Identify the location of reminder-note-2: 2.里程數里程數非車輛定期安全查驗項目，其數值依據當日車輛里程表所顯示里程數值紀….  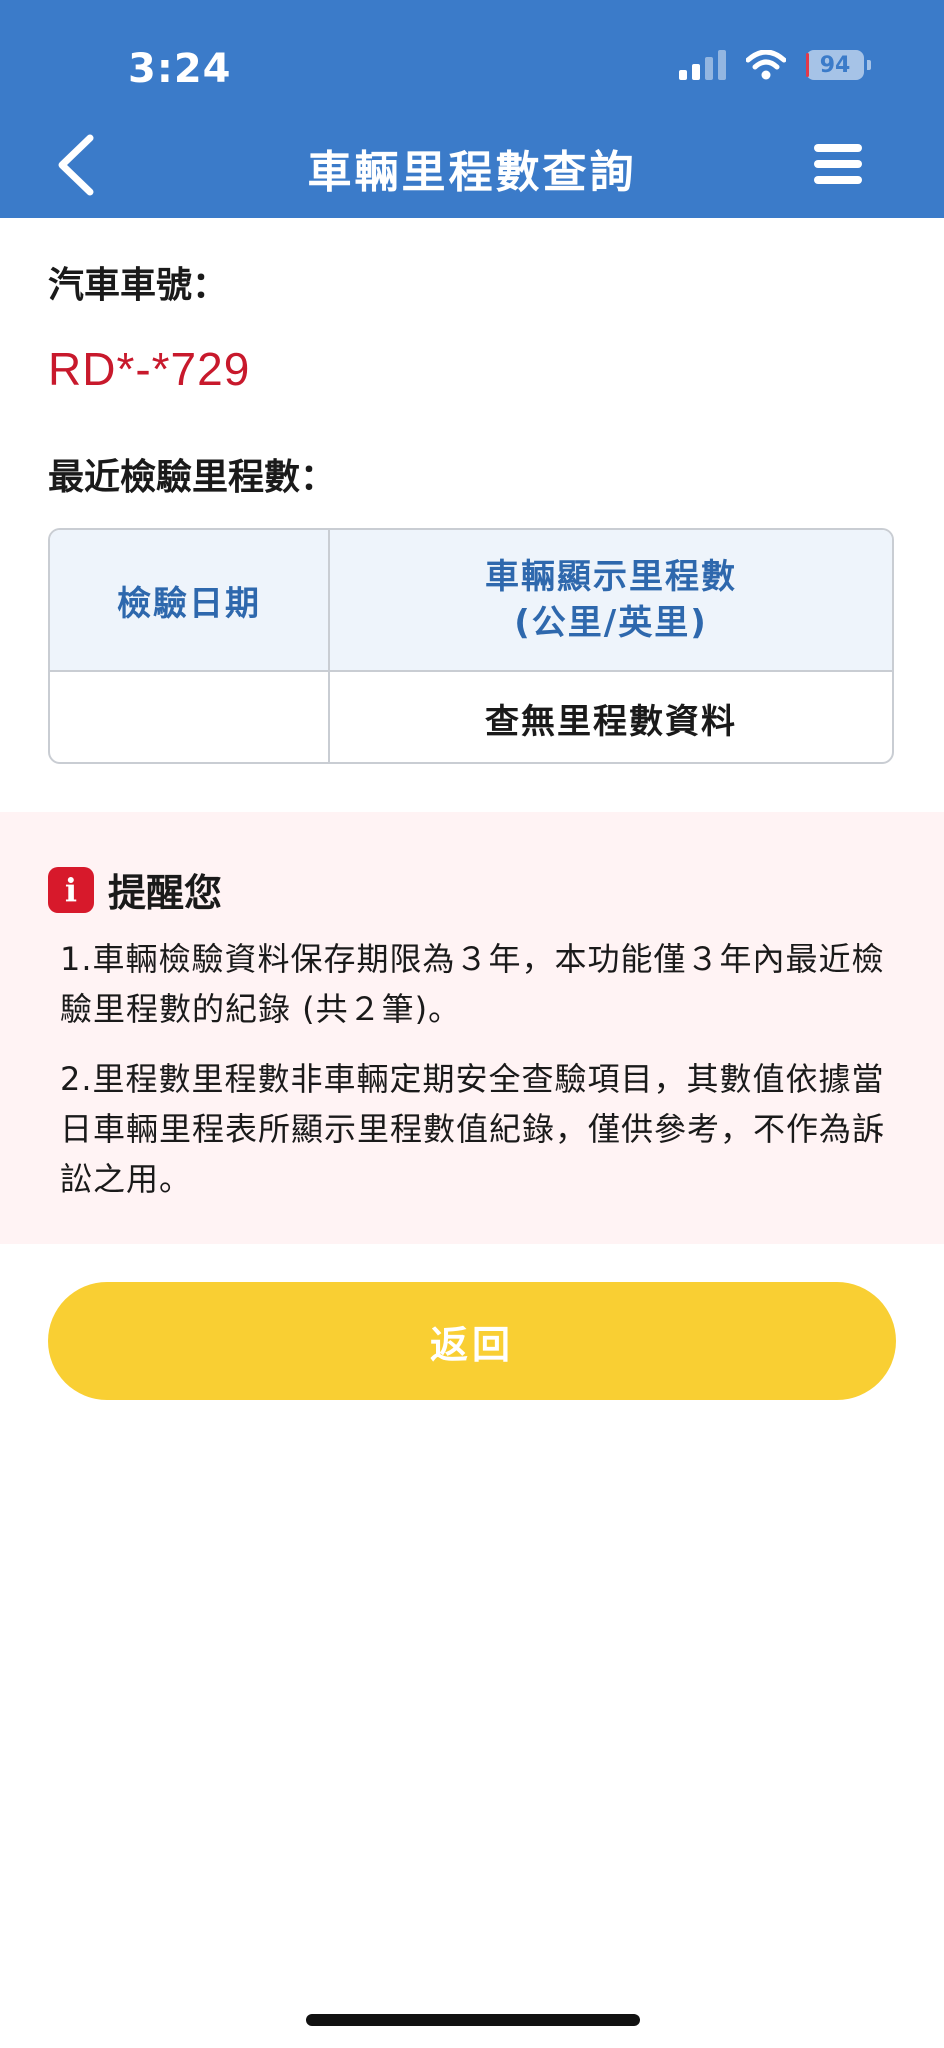
(473, 1129).